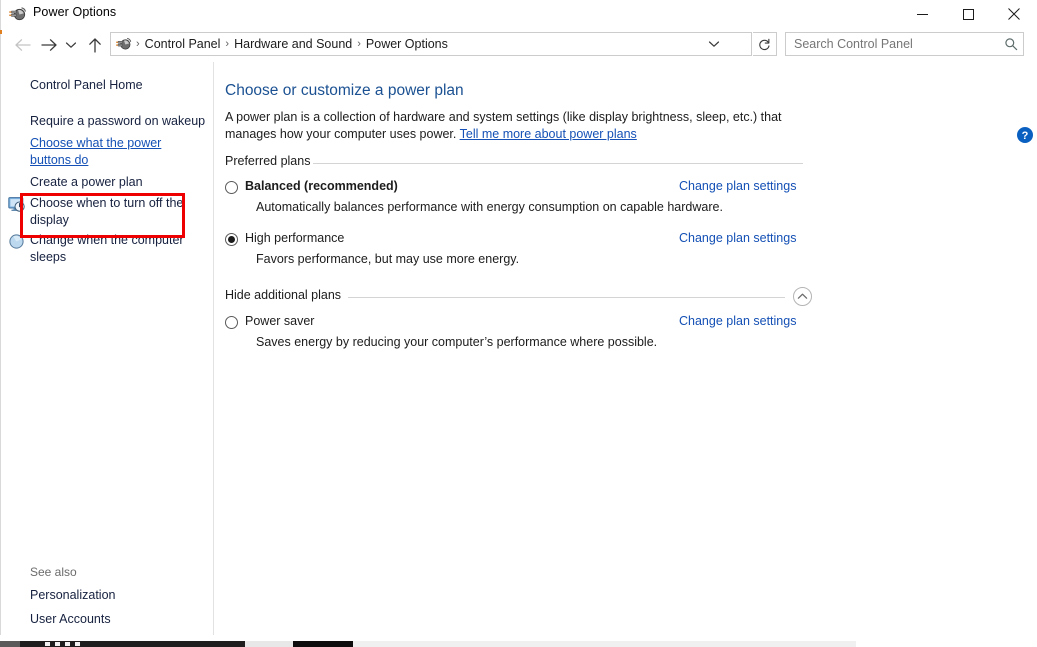  What do you see at coordinates (1, 32) in the screenshot?
I see `window-edge-accent` at bounding box center [1, 32].